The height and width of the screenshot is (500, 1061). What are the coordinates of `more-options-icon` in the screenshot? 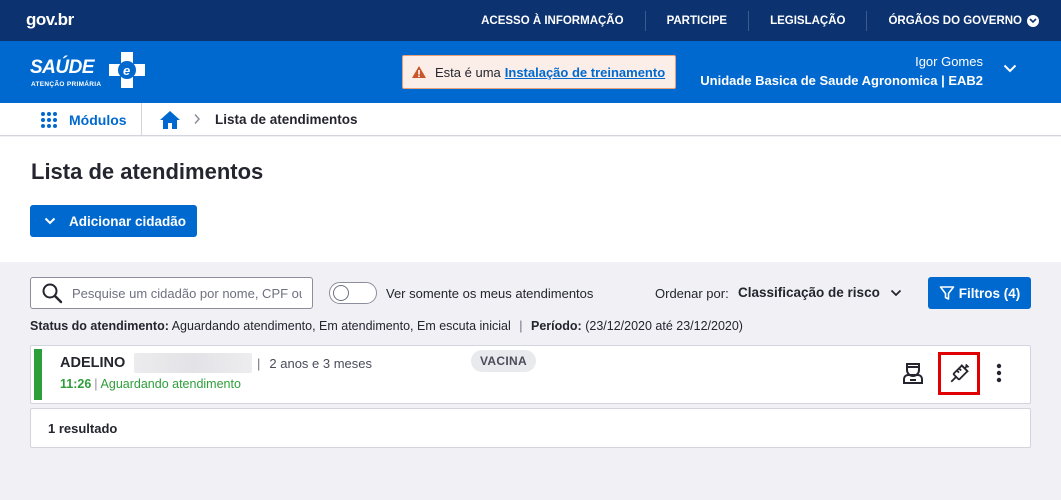 It's located at (999, 373).